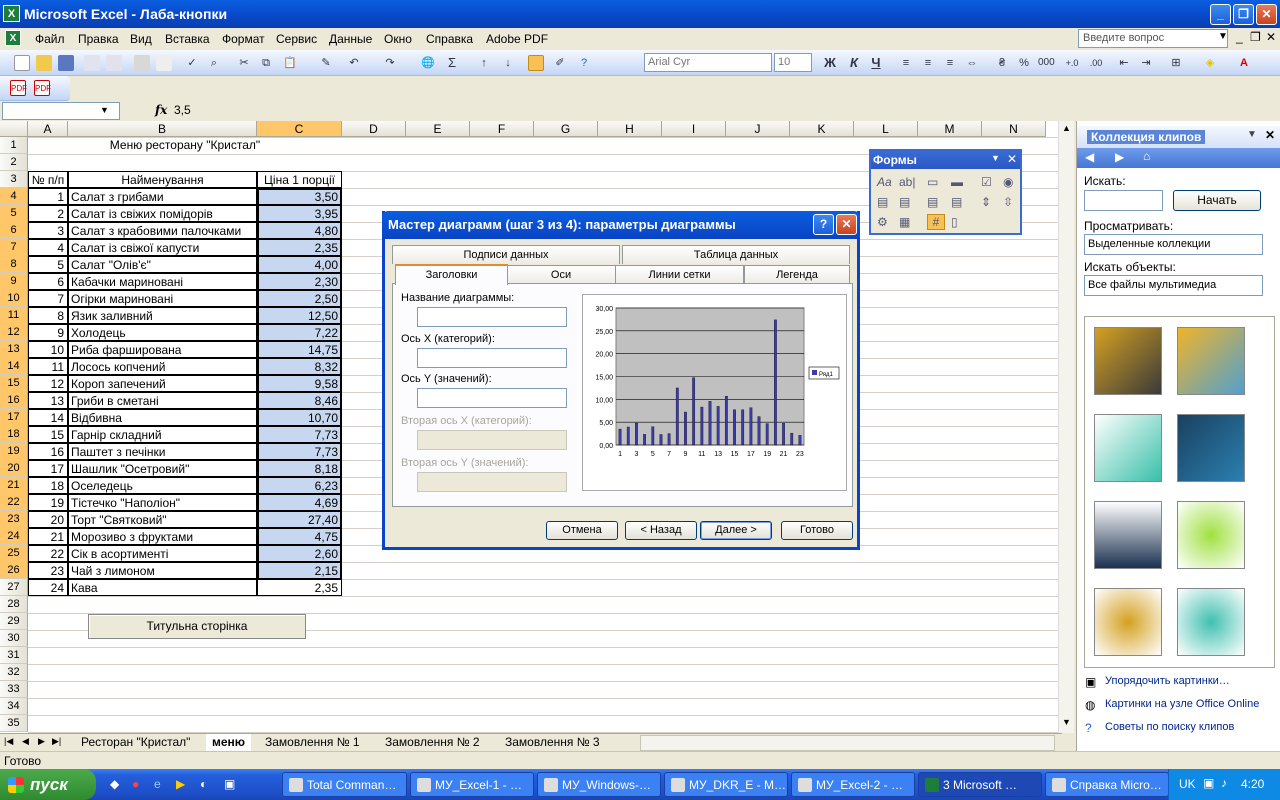 This screenshot has height=800, width=1280. I want to click on bold-button: Ж, so click(830, 63).